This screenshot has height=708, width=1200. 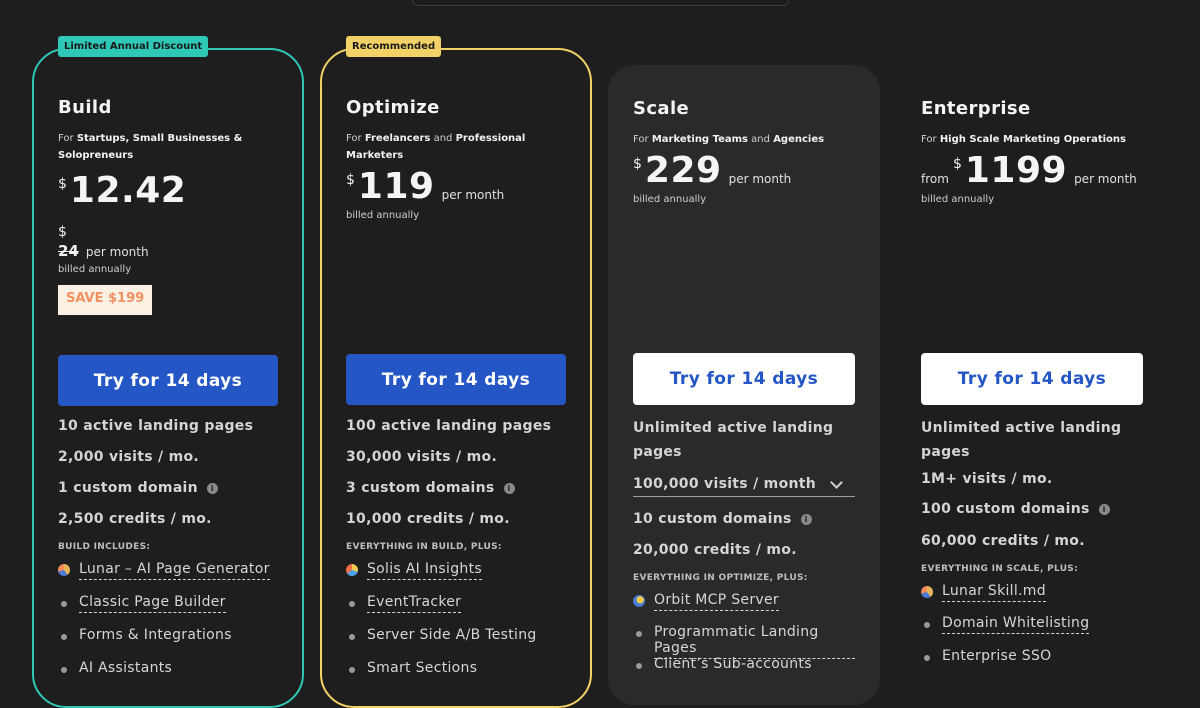 What do you see at coordinates (422, 457) in the screenshot?
I see `feature-item: 30,000 visits / mo.` at bounding box center [422, 457].